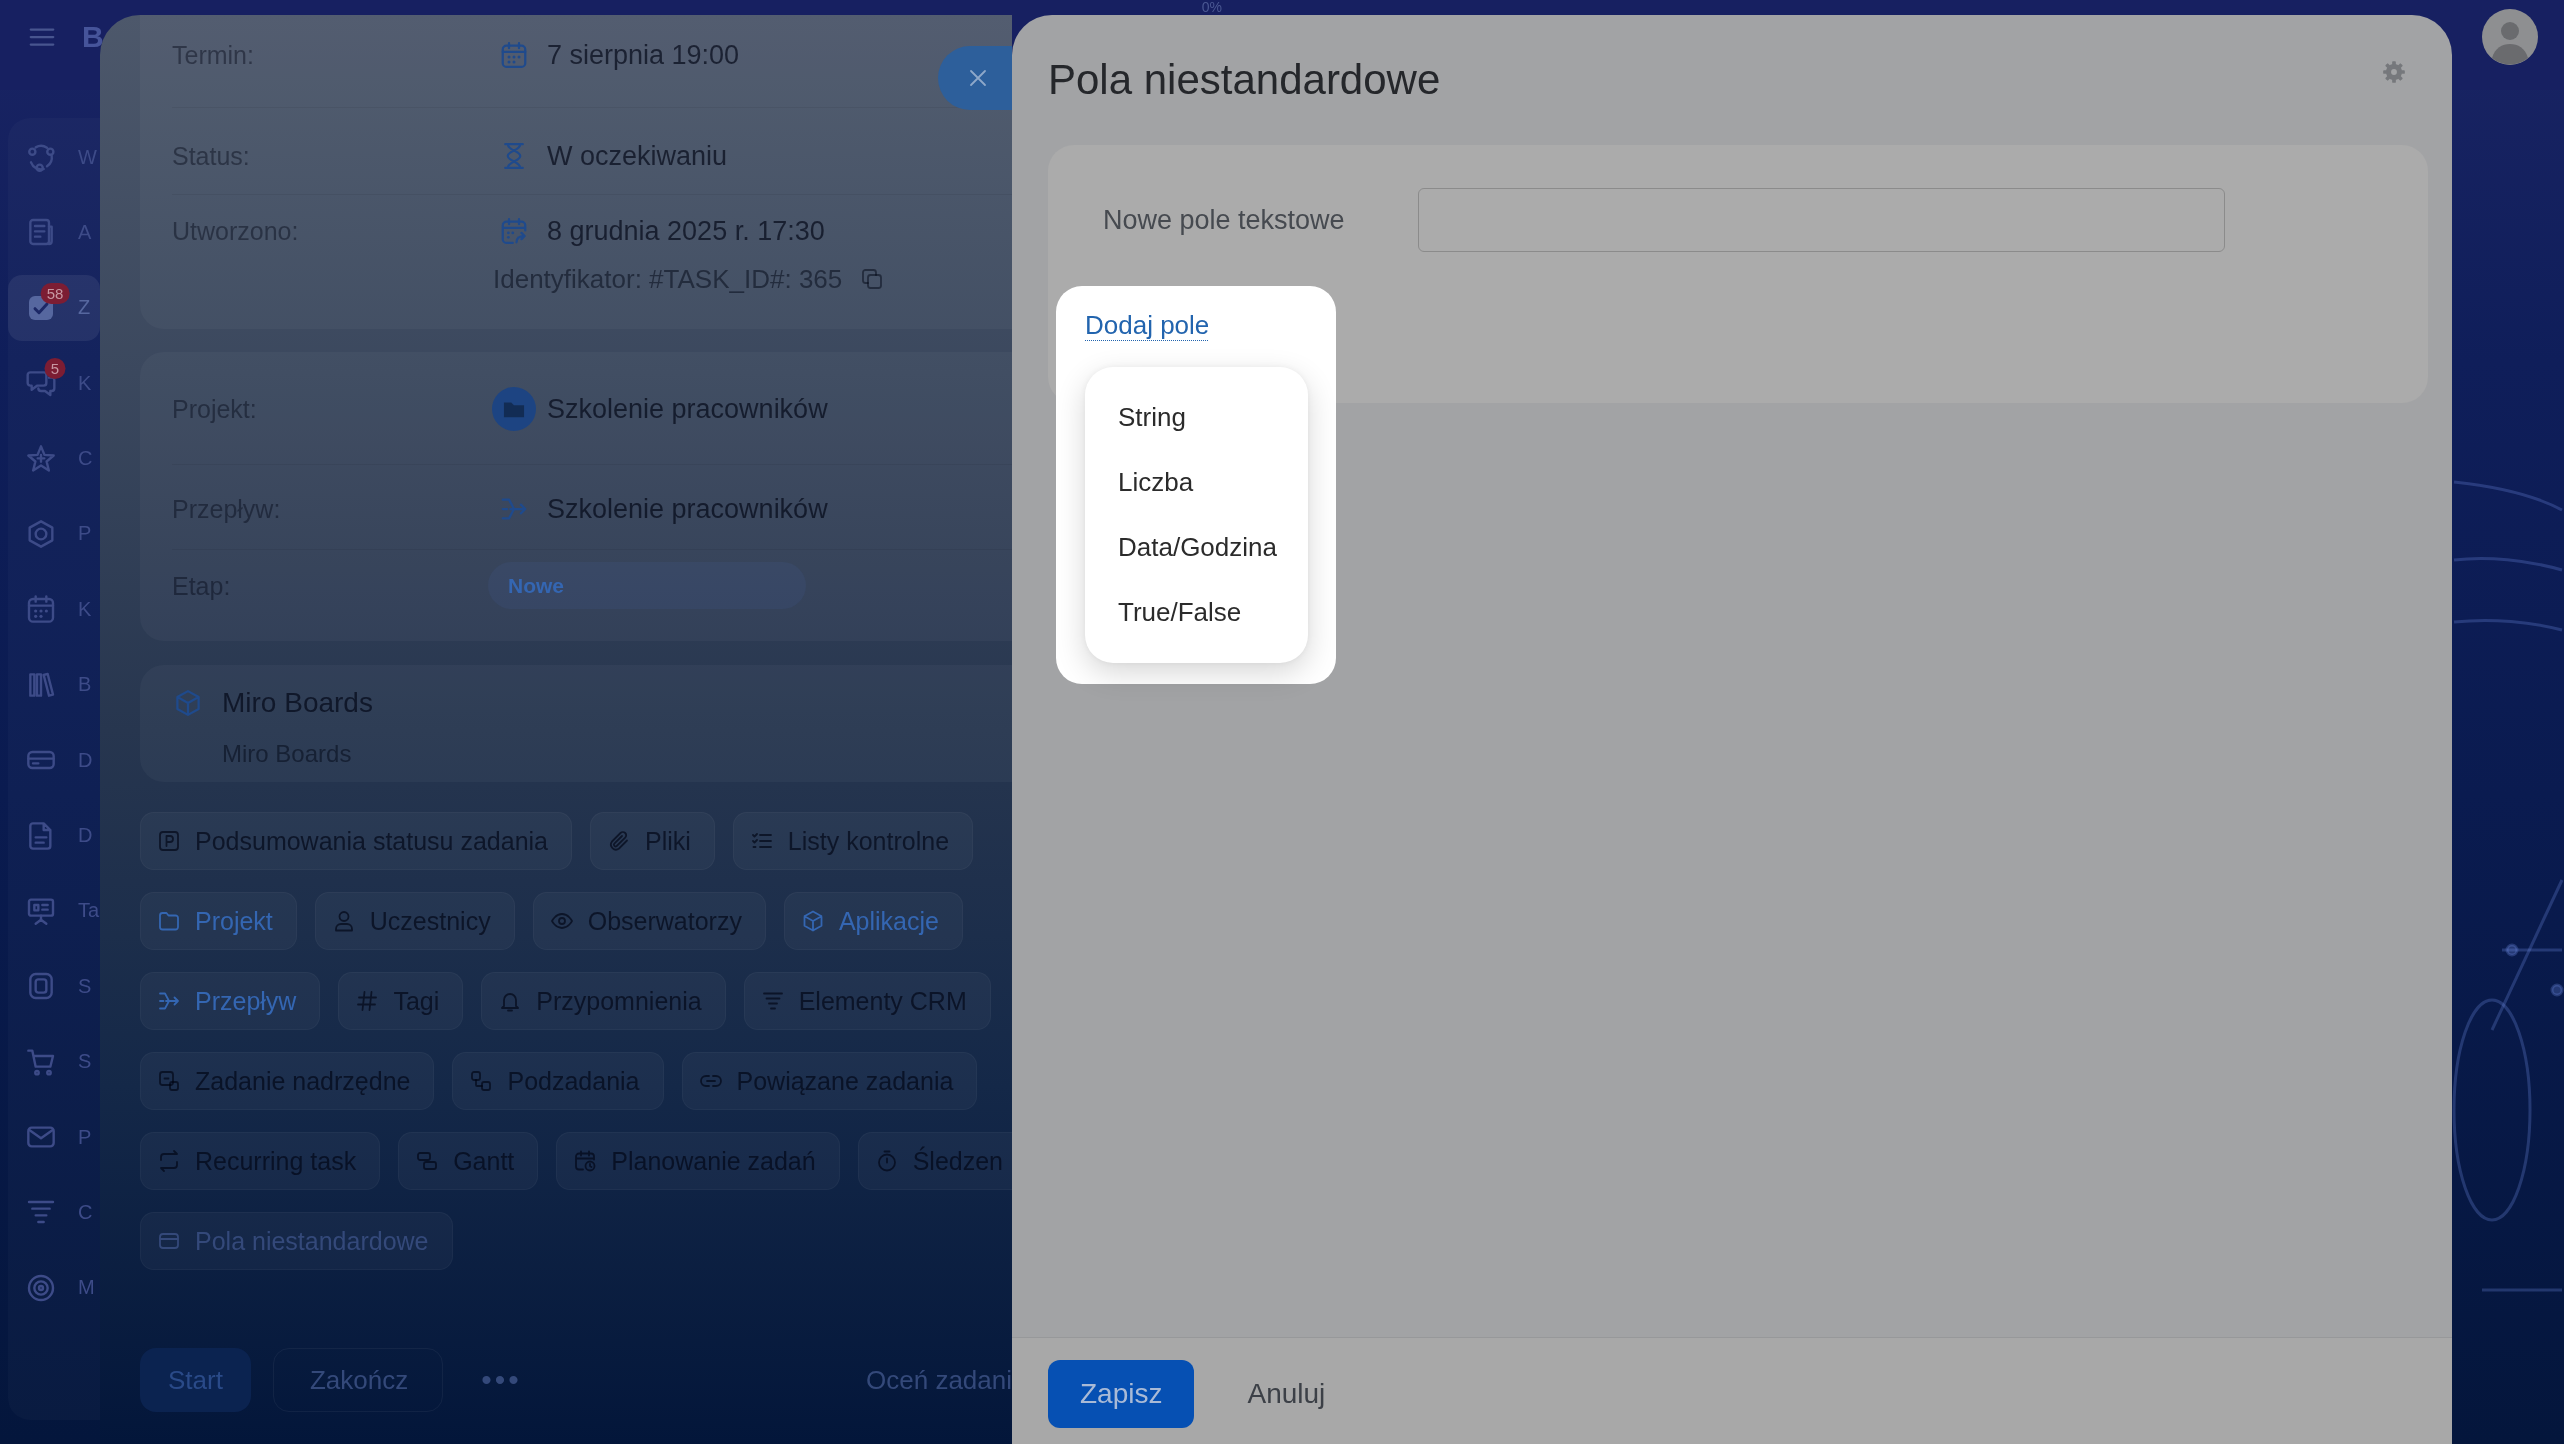  What do you see at coordinates (169, 1161) in the screenshot?
I see `repeat-icon` at bounding box center [169, 1161].